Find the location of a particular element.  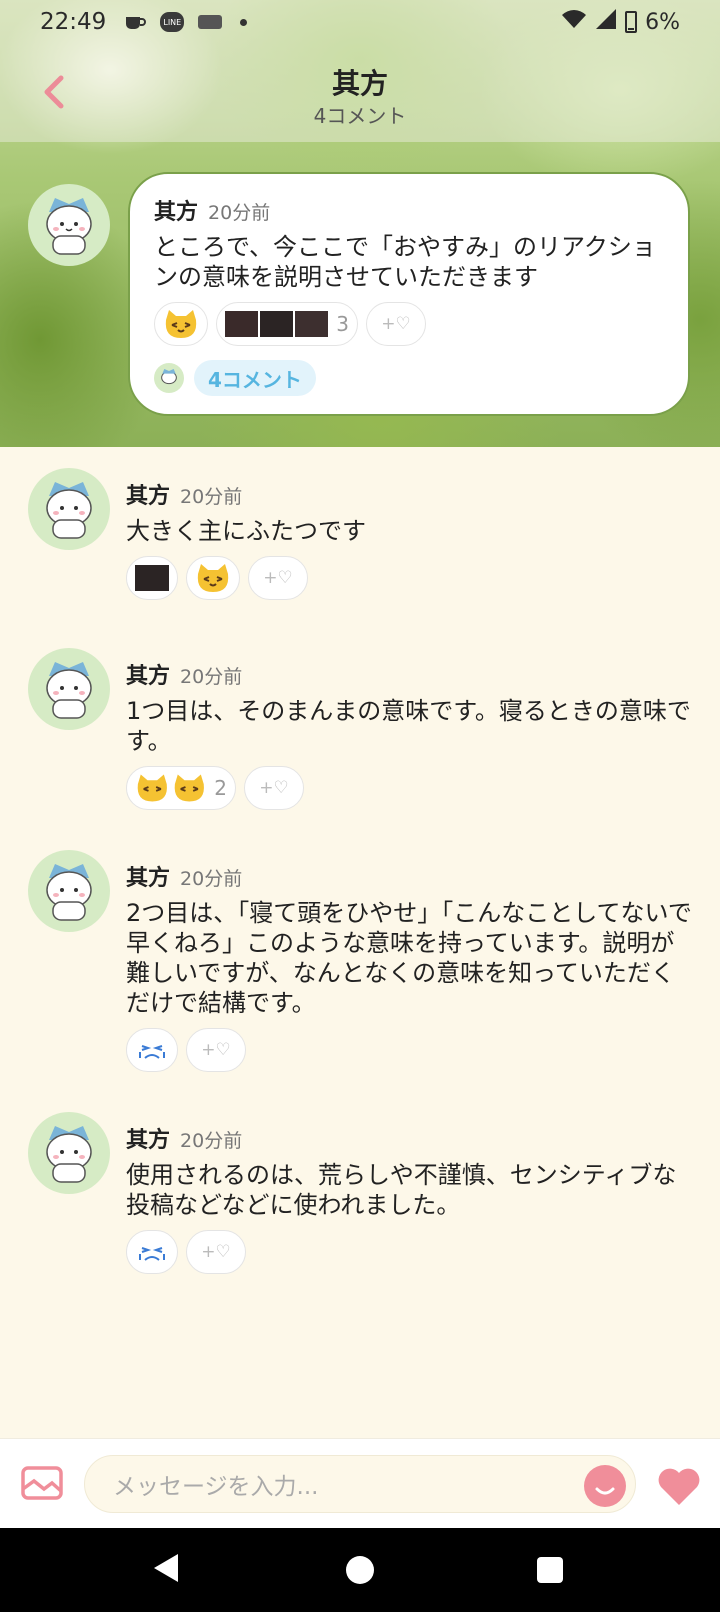

wifi-icon is located at coordinates (574, 22).